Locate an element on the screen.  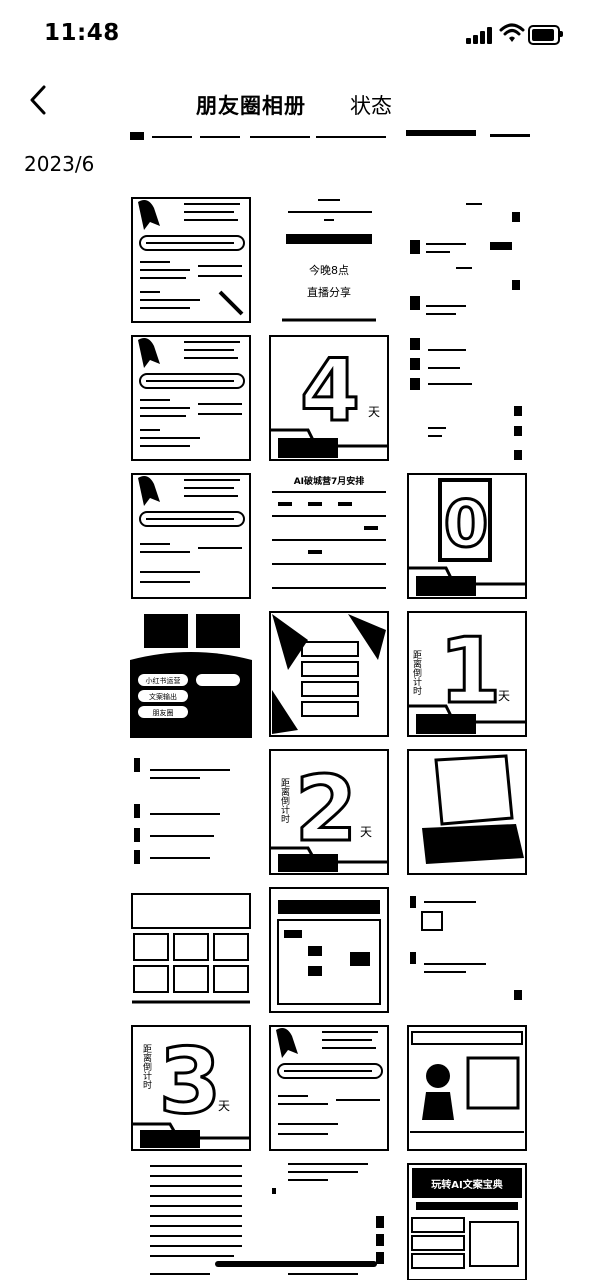
tag-label: 朋友圈 is located at coordinates (163, 712).